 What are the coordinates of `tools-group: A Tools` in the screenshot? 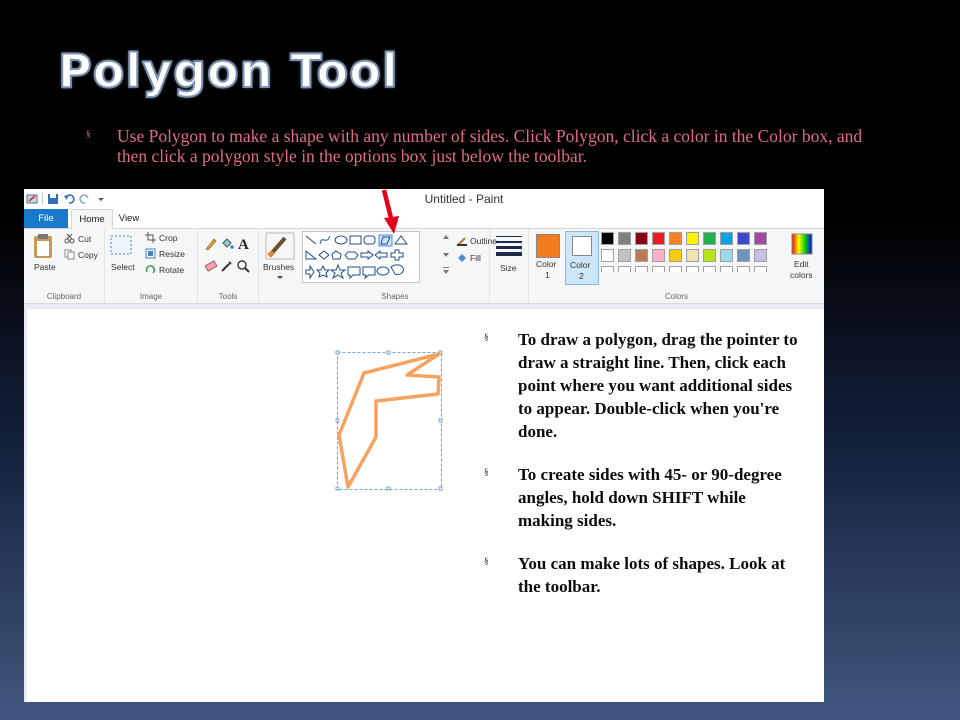 It's located at (228, 266).